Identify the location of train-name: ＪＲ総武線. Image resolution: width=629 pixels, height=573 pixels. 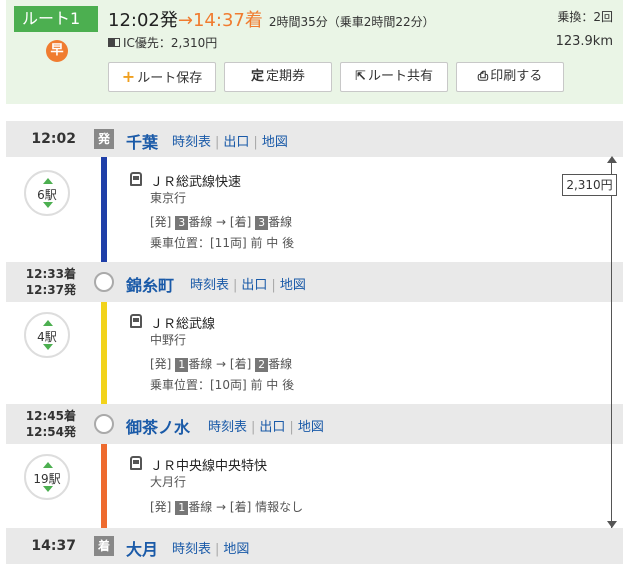
(182, 322).